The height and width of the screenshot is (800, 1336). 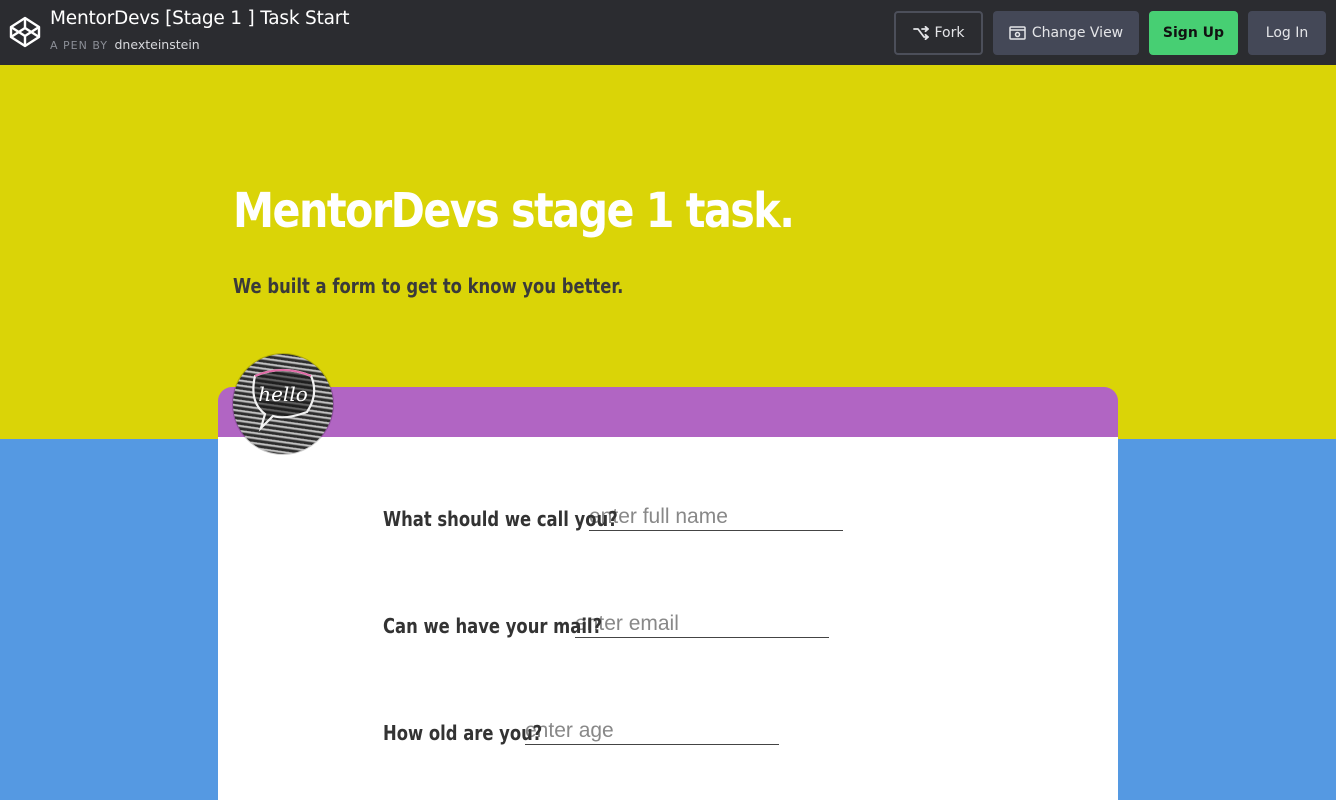 What do you see at coordinates (920, 33) in the screenshot?
I see `fork-icon` at bounding box center [920, 33].